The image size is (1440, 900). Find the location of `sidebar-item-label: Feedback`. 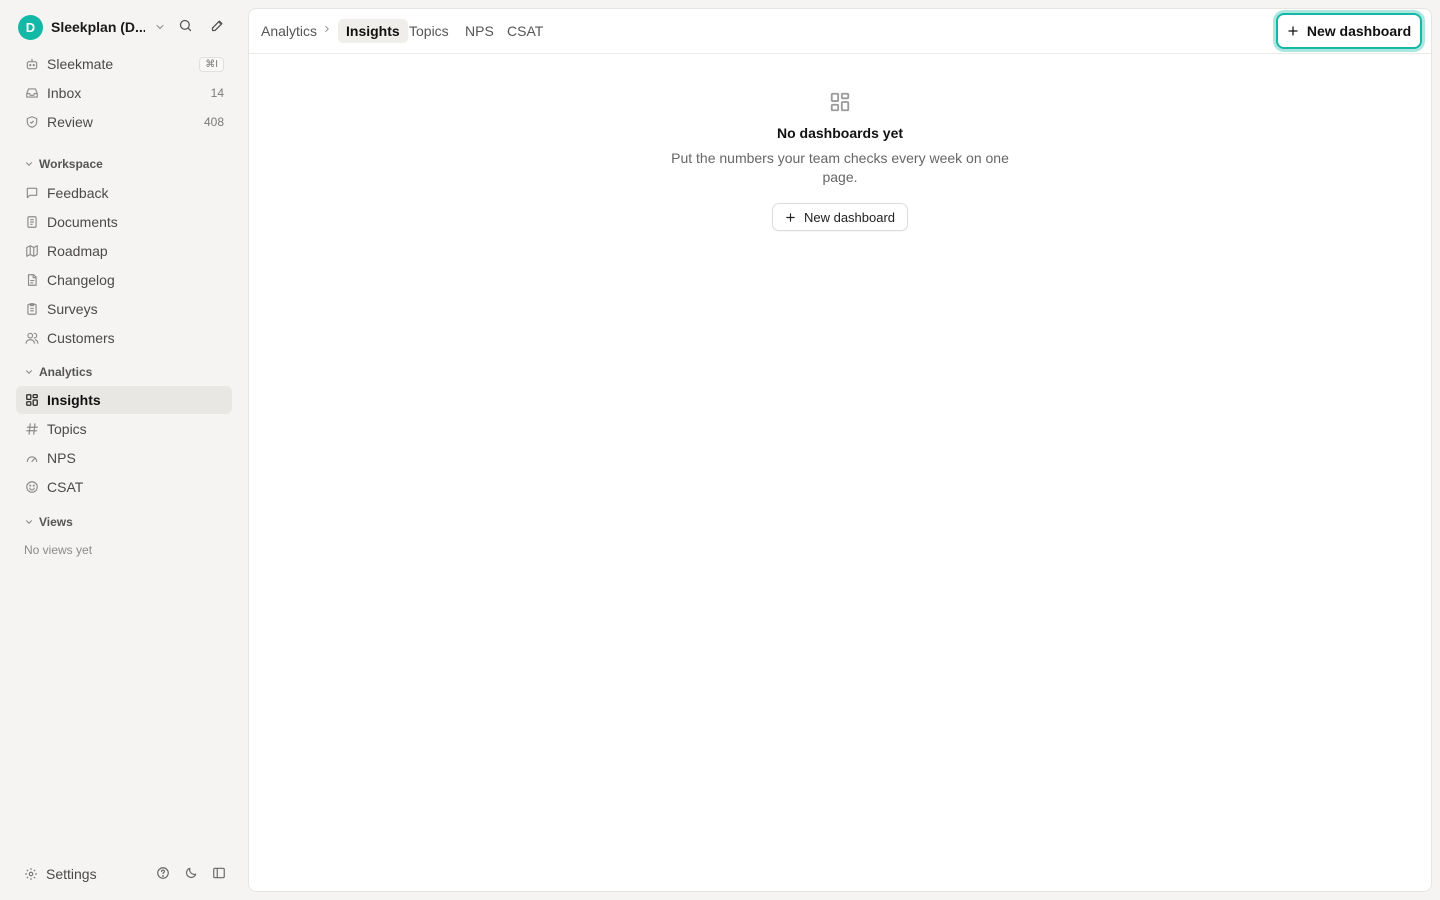

sidebar-item-label: Feedback is located at coordinates (78, 193).